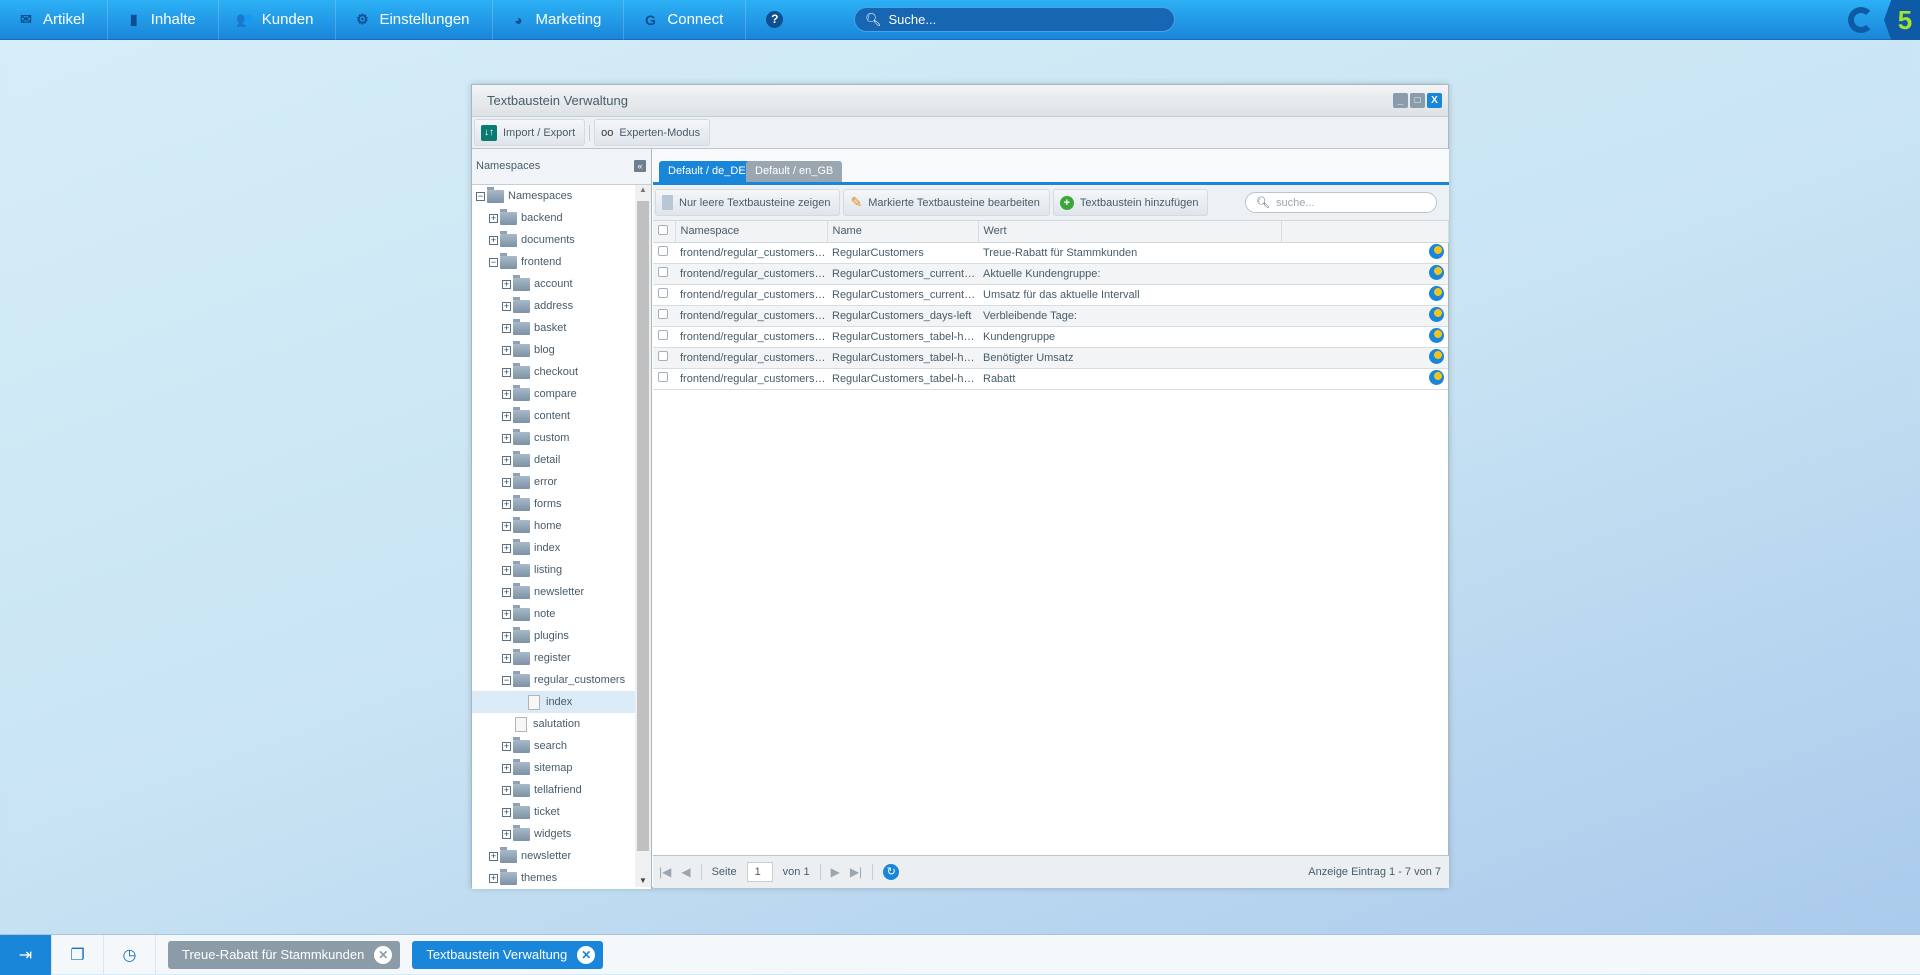 This screenshot has width=1920, height=975. I want to click on tree-node: + search, so click(553, 746).